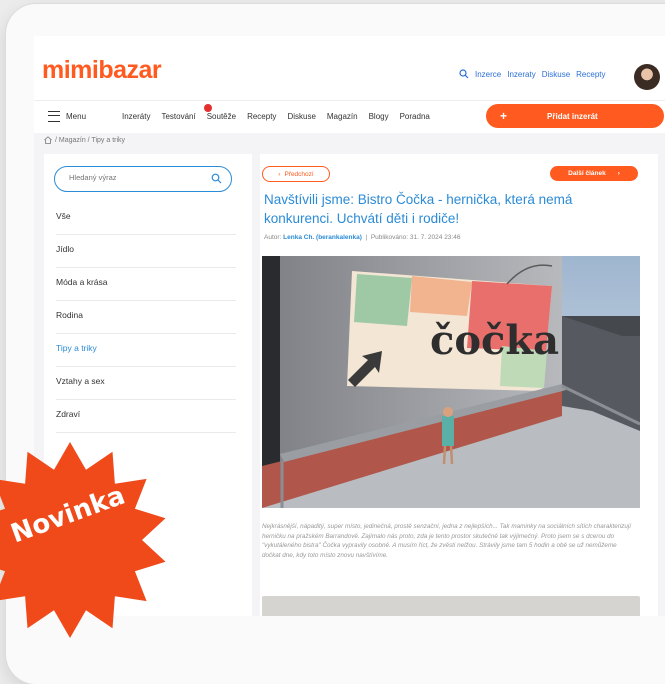  I want to click on next-article-label: Další článek, so click(587, 173).